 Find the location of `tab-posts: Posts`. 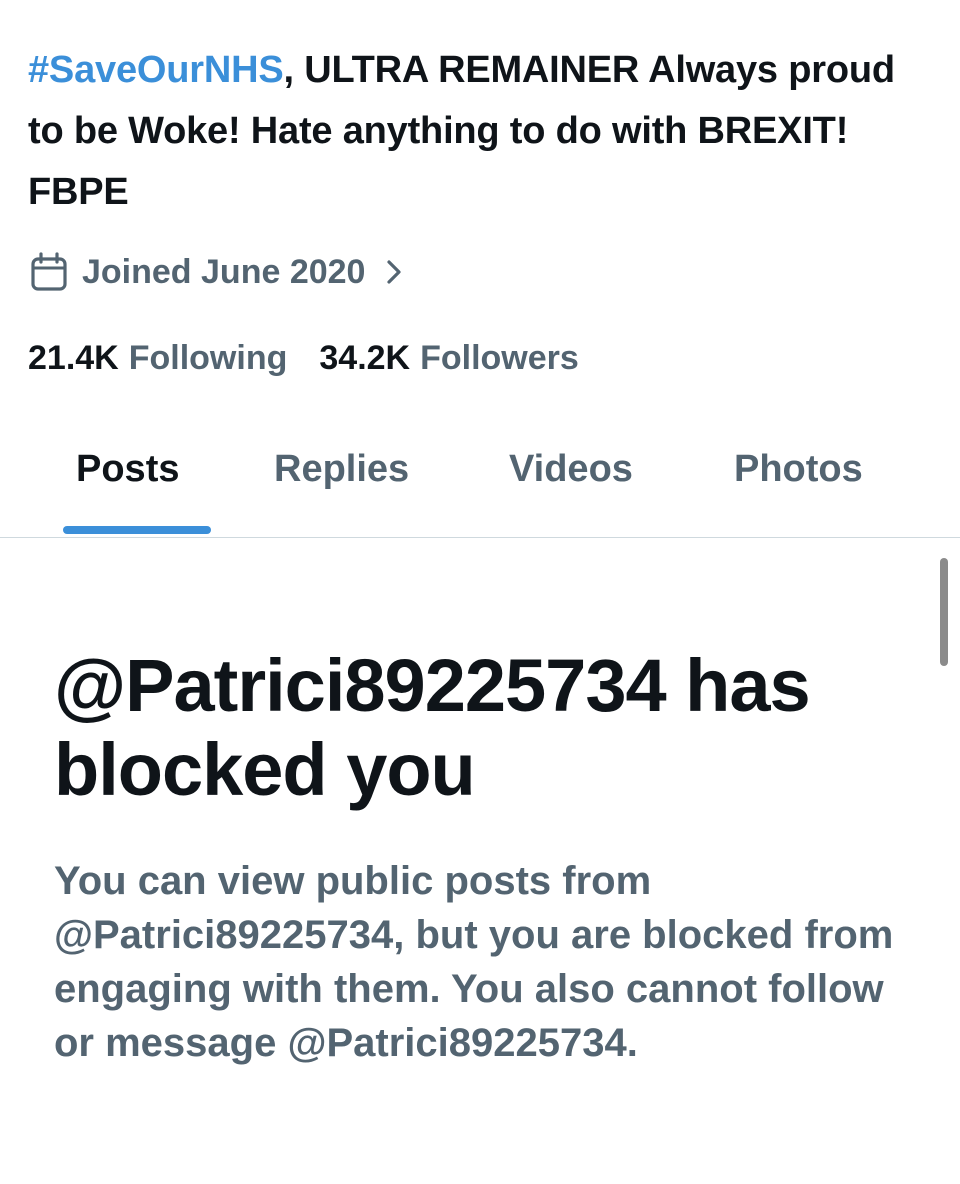

tab-posts: Posts is located at coordinates (127, 469).